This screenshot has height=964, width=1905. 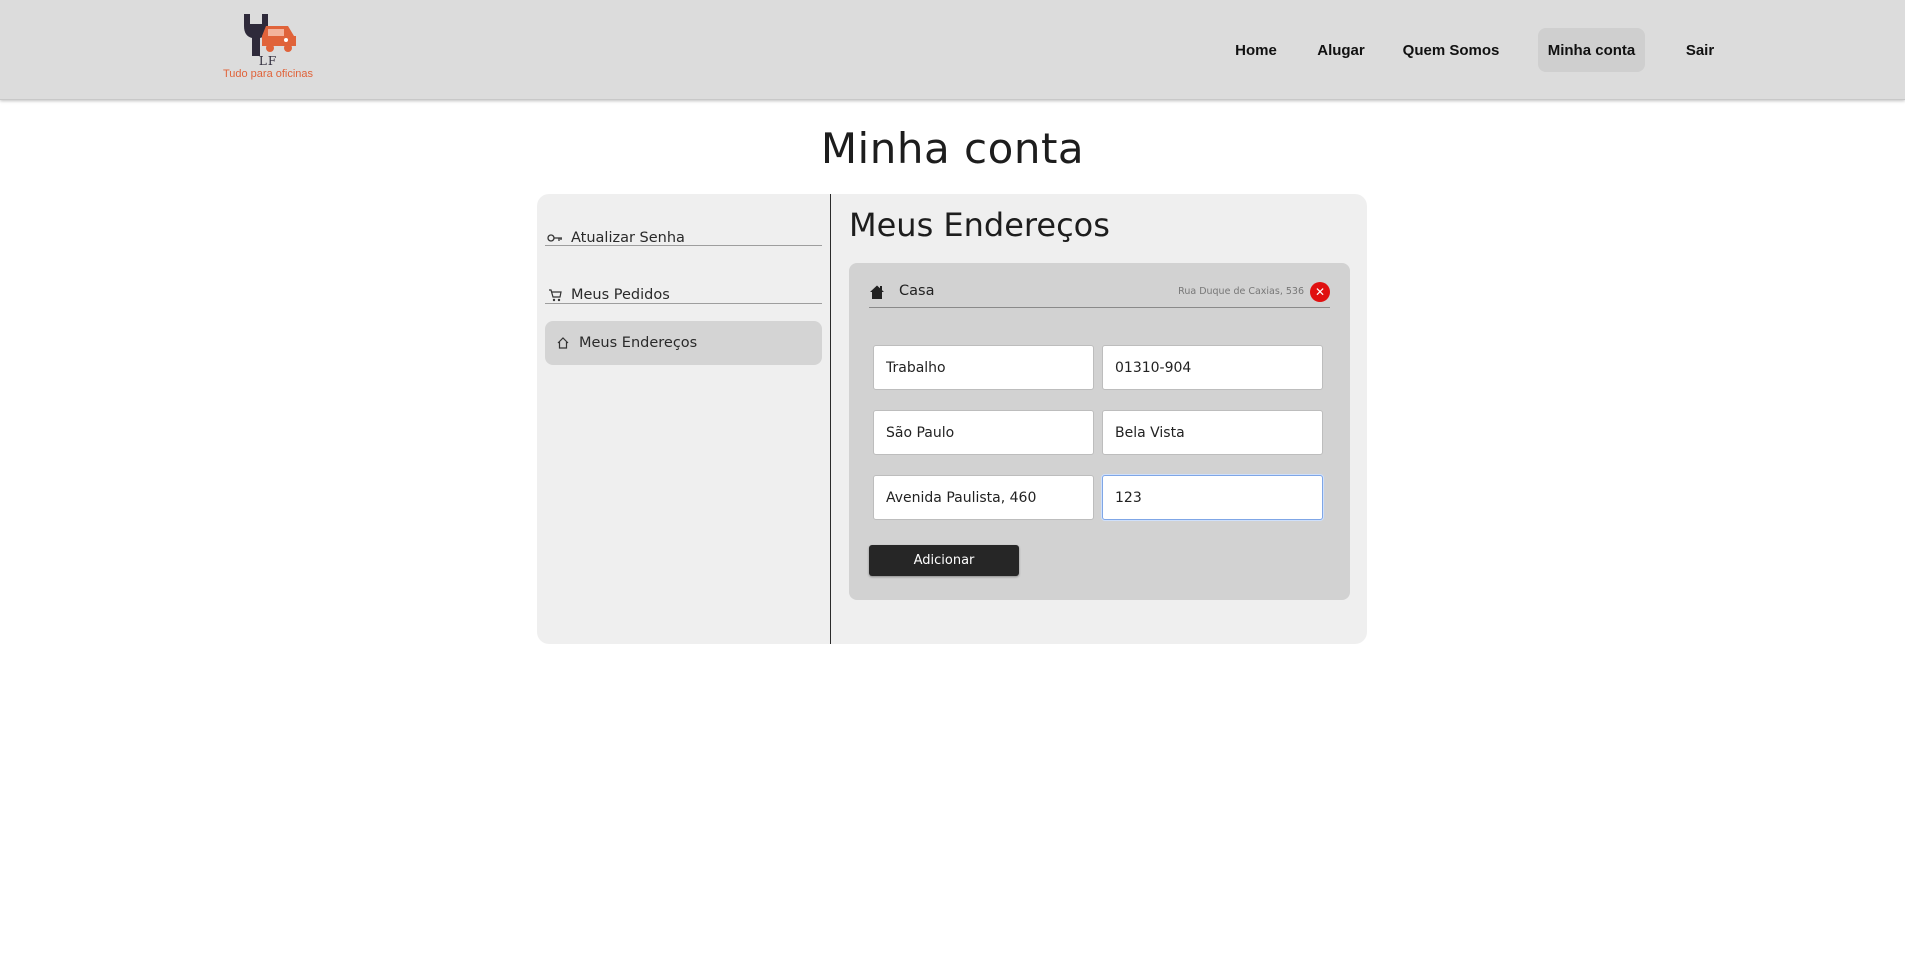 I want to click on delete-address-button: ✕, so click(x=1320, y=292).